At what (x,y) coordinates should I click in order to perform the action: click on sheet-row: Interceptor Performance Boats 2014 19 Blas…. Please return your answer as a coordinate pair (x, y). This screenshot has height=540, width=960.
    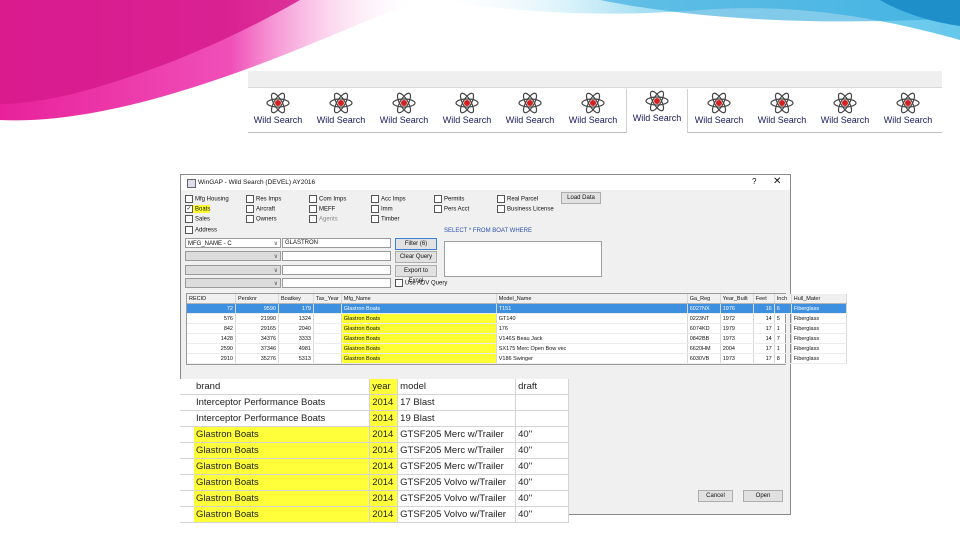
    Looking at the image, I should click on (374, 418).